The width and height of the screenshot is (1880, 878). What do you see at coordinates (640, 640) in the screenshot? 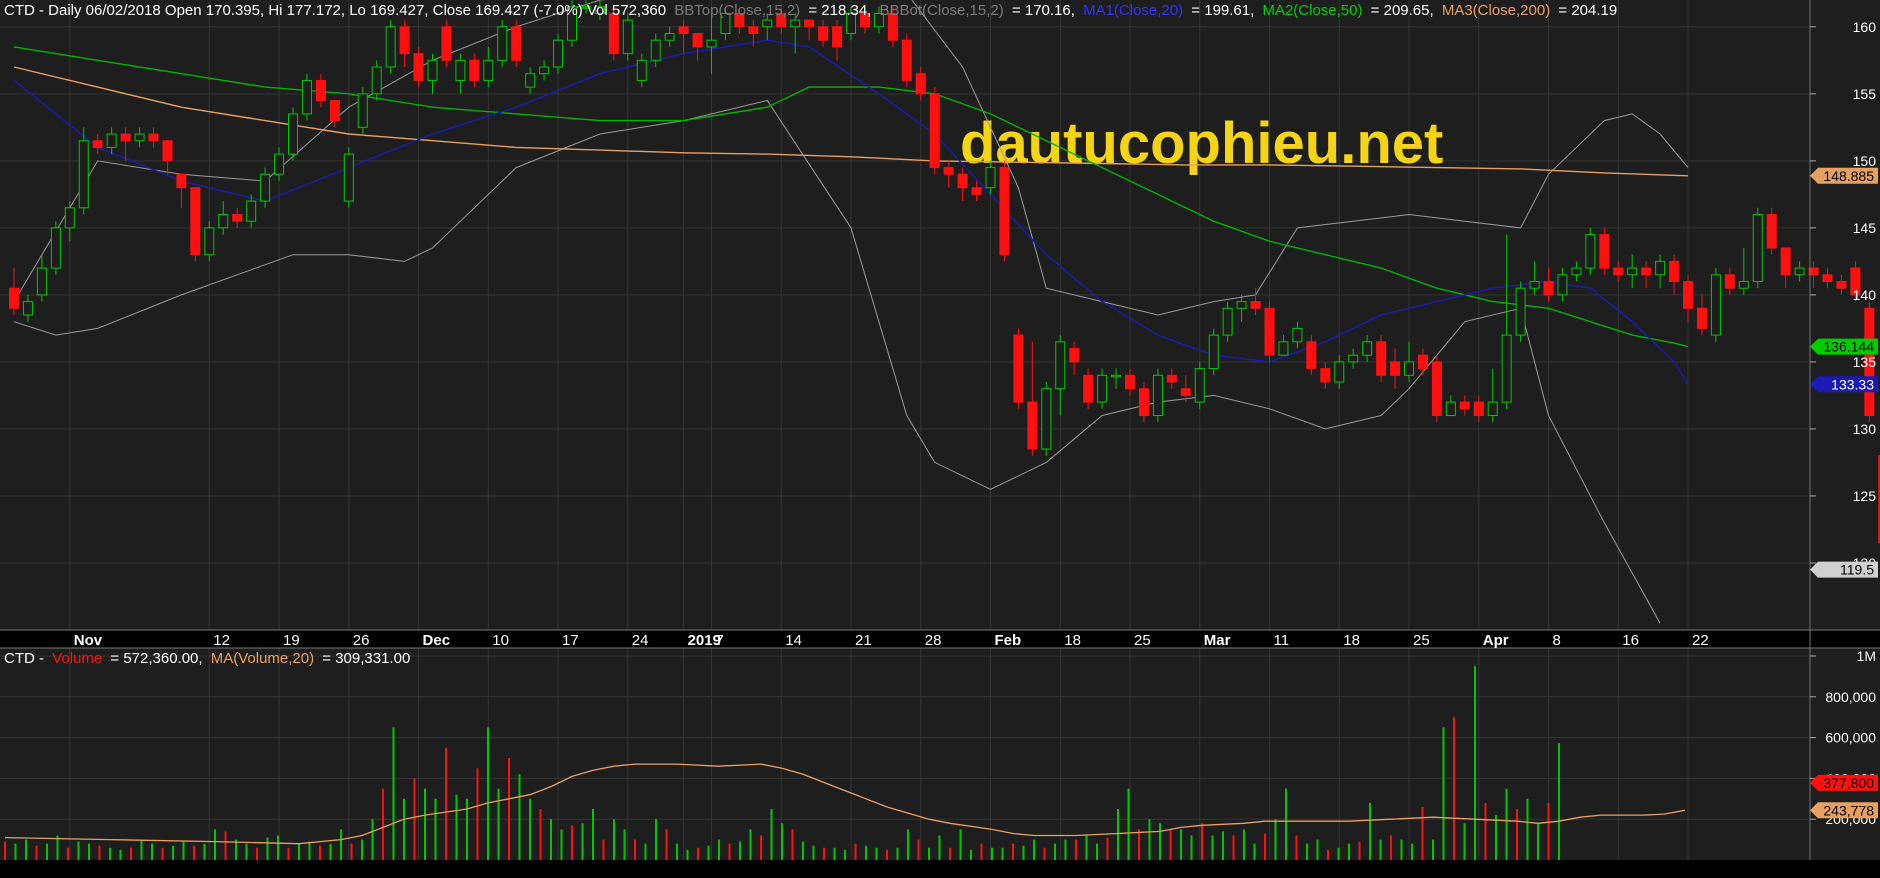
I see `date-label: 24` at bounding box center [640, 640].